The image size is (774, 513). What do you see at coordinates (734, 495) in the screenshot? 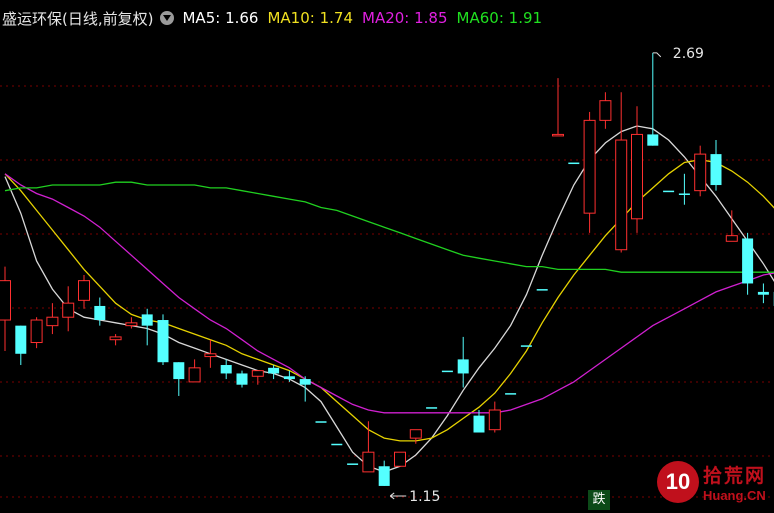
I see `watermark-en: Huang.CN` at bounding box center [734, 495].